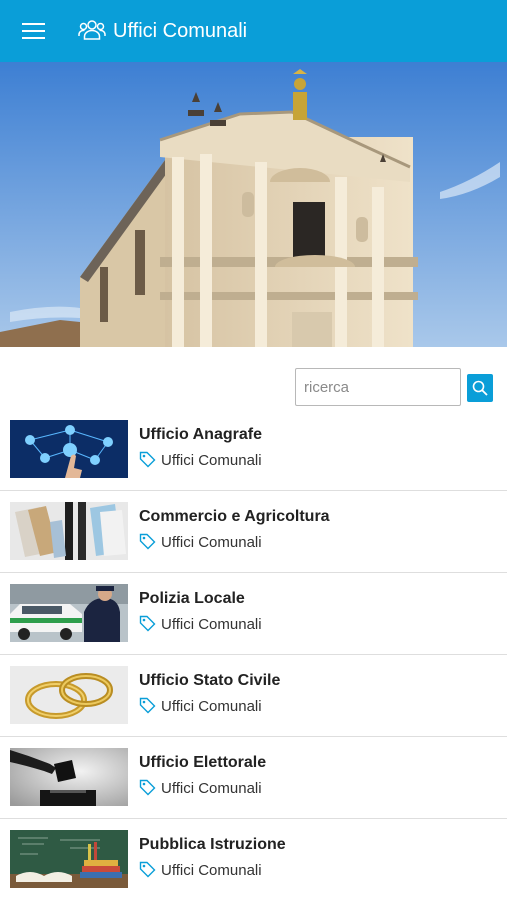 Image resolution: width=507 pixels, height=900 pixels. I want to click on search-button, so click(480, 388).